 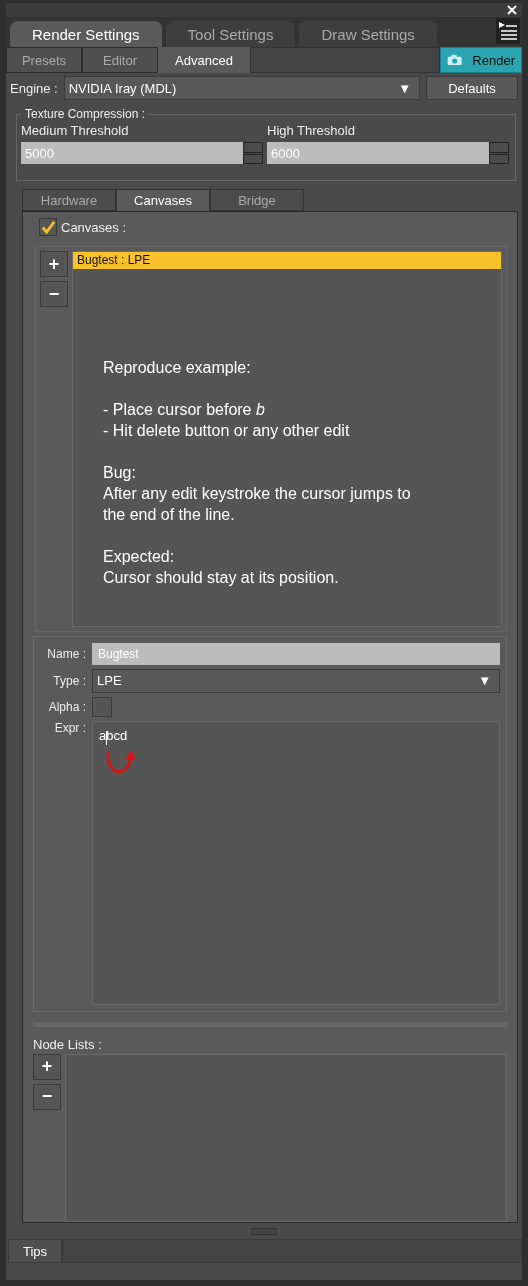 What do you see at coordinates (86, 34) in the screenshot?
I see `panel-tab: Render Settings` at bounding box center [86, 34].